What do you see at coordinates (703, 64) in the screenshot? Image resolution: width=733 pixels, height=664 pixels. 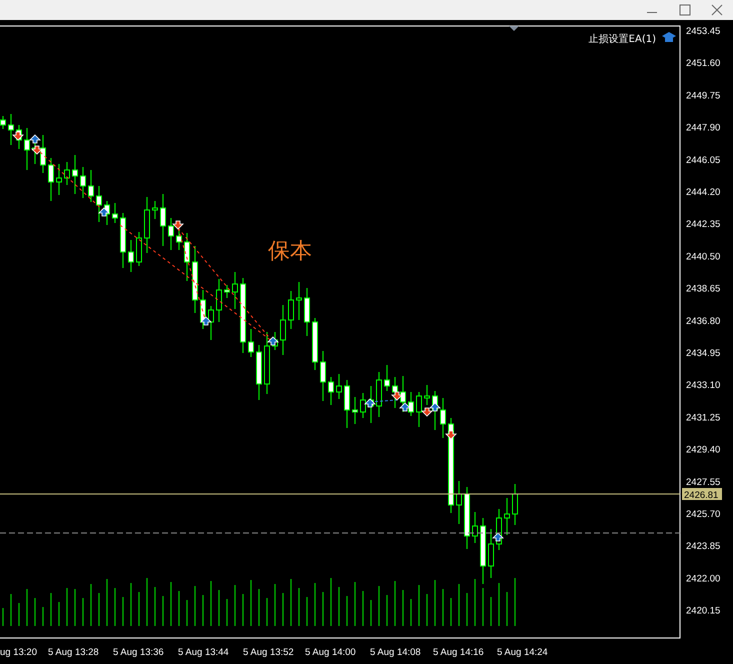 I see `price-label: 2451.60` at bounding box center [703, 64].